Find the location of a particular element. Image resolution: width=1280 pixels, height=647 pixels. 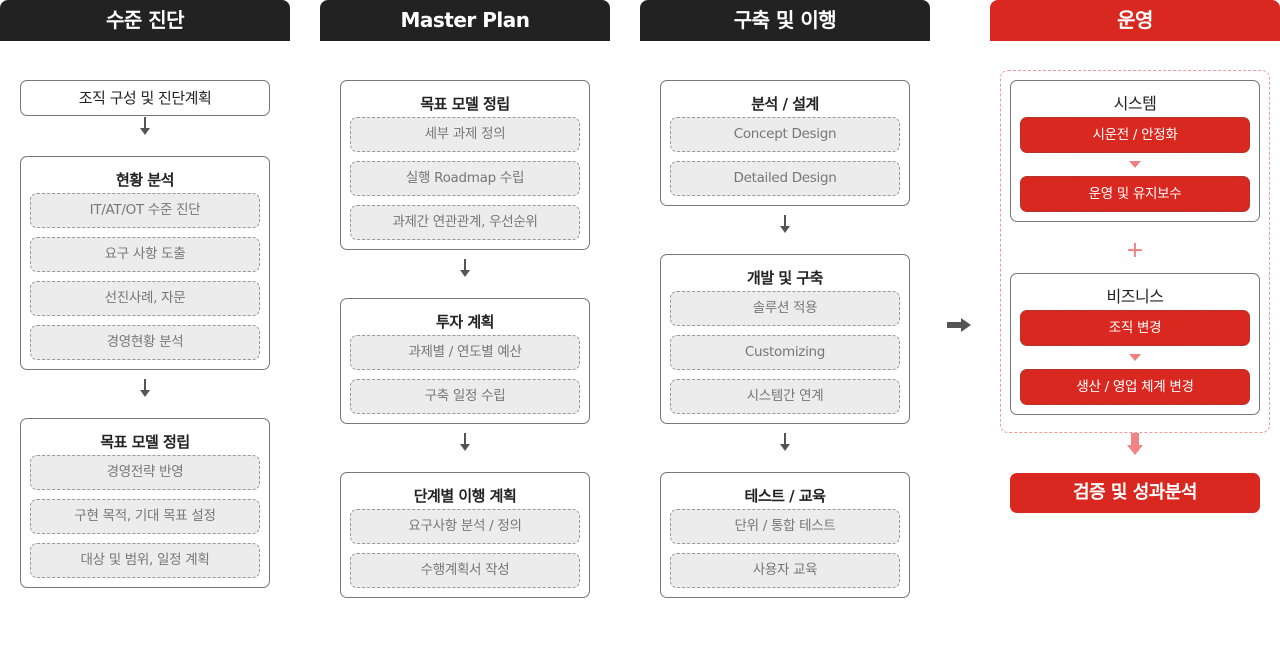

stage-title: 분석 / 설계 is located at coordinates (785, 104).